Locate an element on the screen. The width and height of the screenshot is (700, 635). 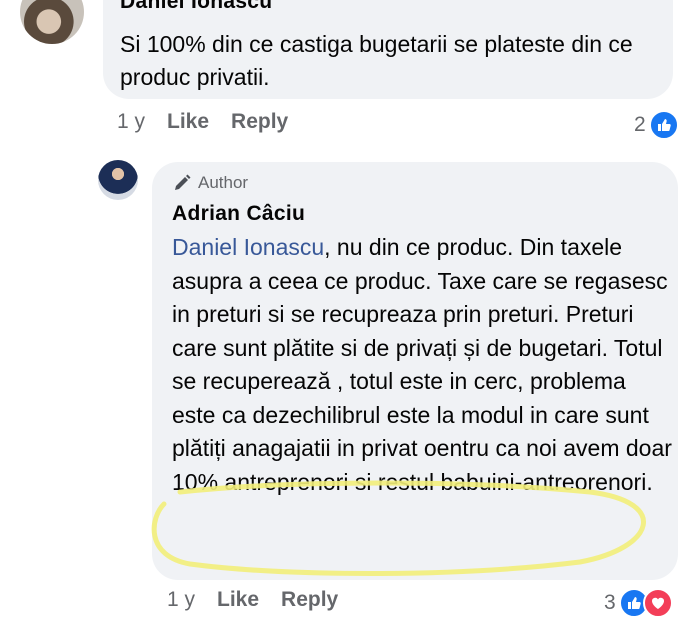
reaction-count: 3 is located at coordinates (610, 602).